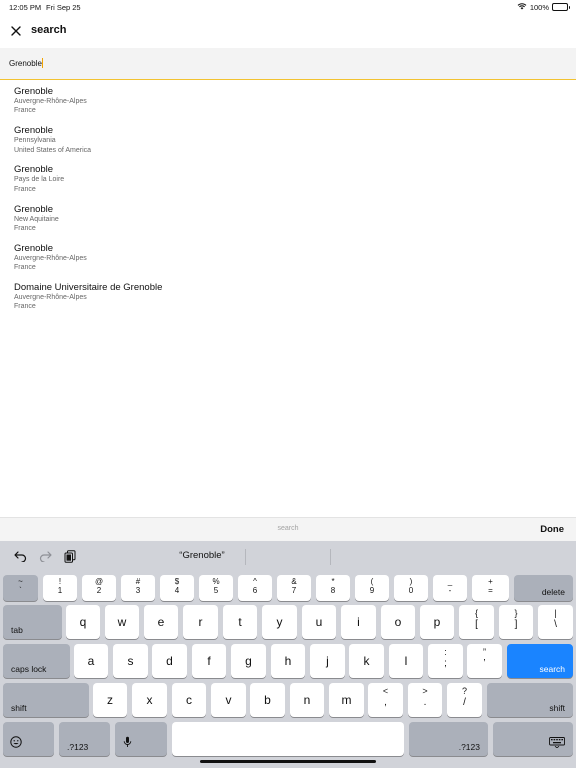 Image resolution: width=576 pixels, height=768 pixels. What do you see at coordinates (63, 7) in the screenshot?
I see `status-date: Fri Sep 25` at bounding box center [63, 7].